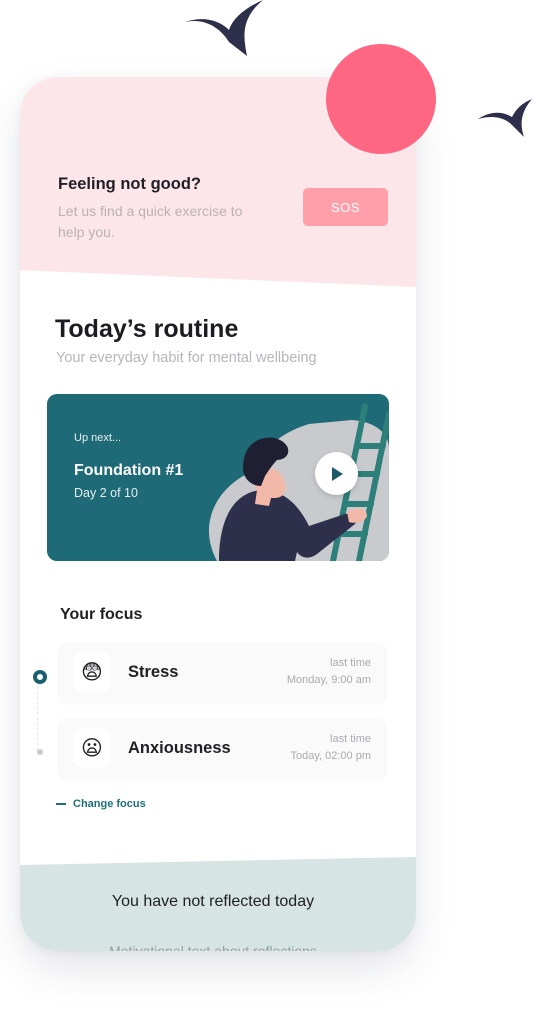  I want to click on page-title: Today’s routine, so click(147, 329).